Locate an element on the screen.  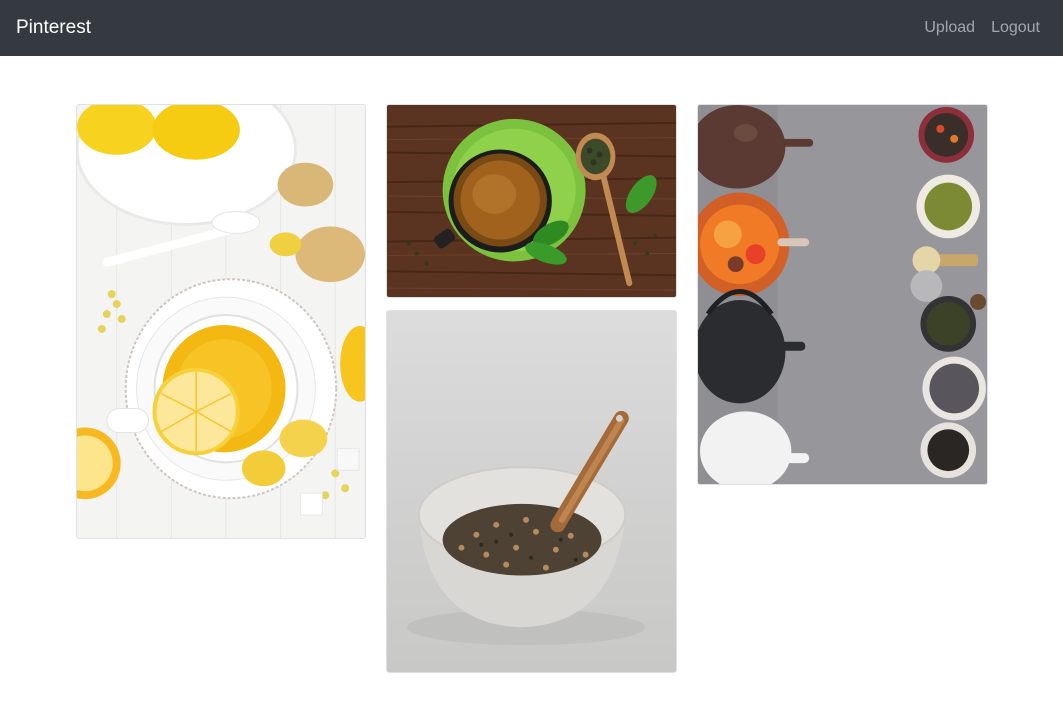
tea-bowl-image is located at coordinates (531, 491).